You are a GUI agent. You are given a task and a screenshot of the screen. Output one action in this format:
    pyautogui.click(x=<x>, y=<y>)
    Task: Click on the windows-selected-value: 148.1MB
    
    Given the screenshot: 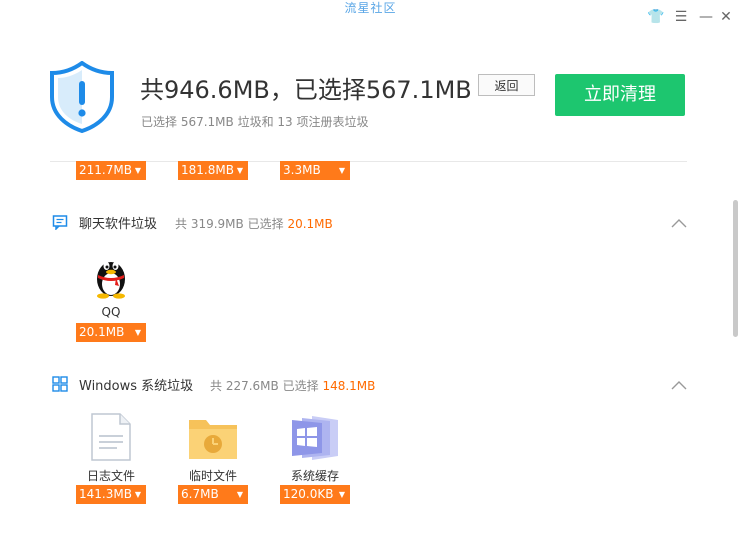 What is the action you would take?
    pyautogui.click(x=349, y=386)
    